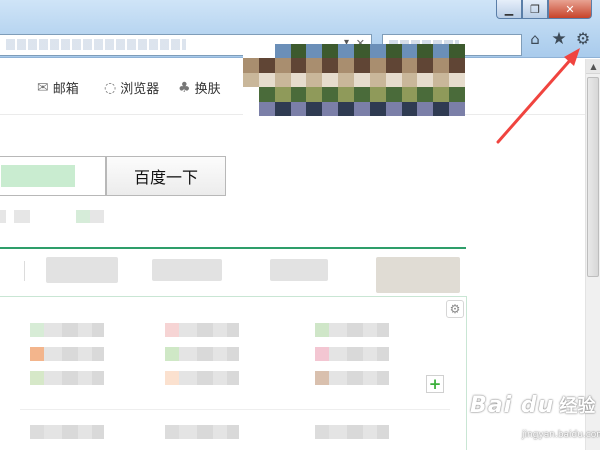  I want to click on skin-icon: ♣, so click(184, 87).